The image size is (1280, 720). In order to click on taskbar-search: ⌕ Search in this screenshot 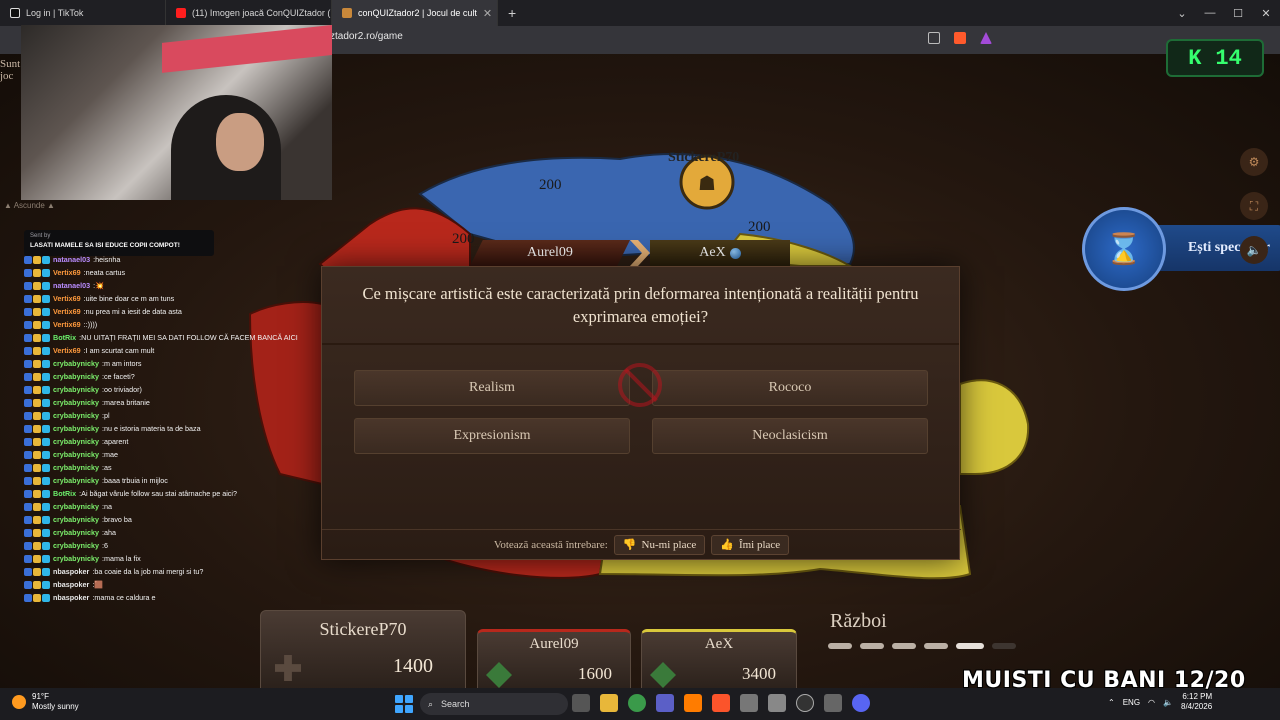, I will do `click(494, 704)`.